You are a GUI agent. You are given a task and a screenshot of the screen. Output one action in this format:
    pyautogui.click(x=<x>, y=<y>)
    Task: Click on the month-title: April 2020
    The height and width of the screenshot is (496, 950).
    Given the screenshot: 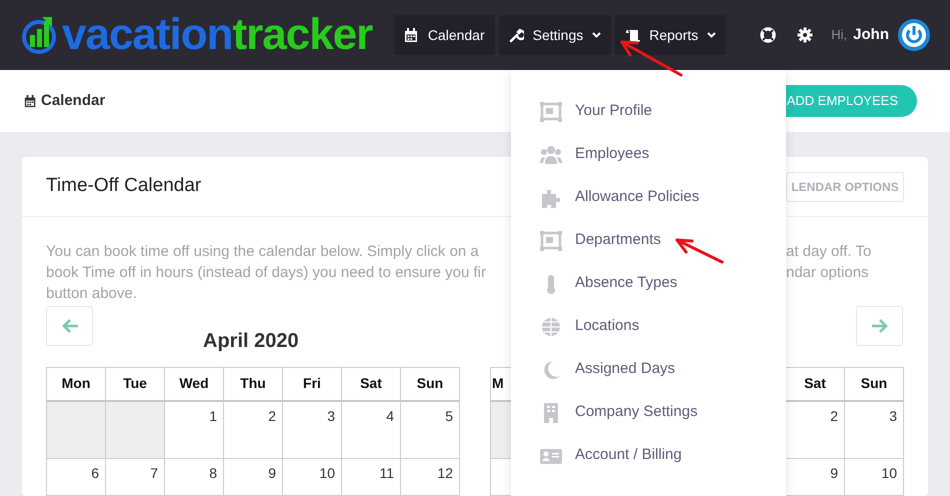 What is the action you would take?
    pyautogui.click(x=251, y=341)
    